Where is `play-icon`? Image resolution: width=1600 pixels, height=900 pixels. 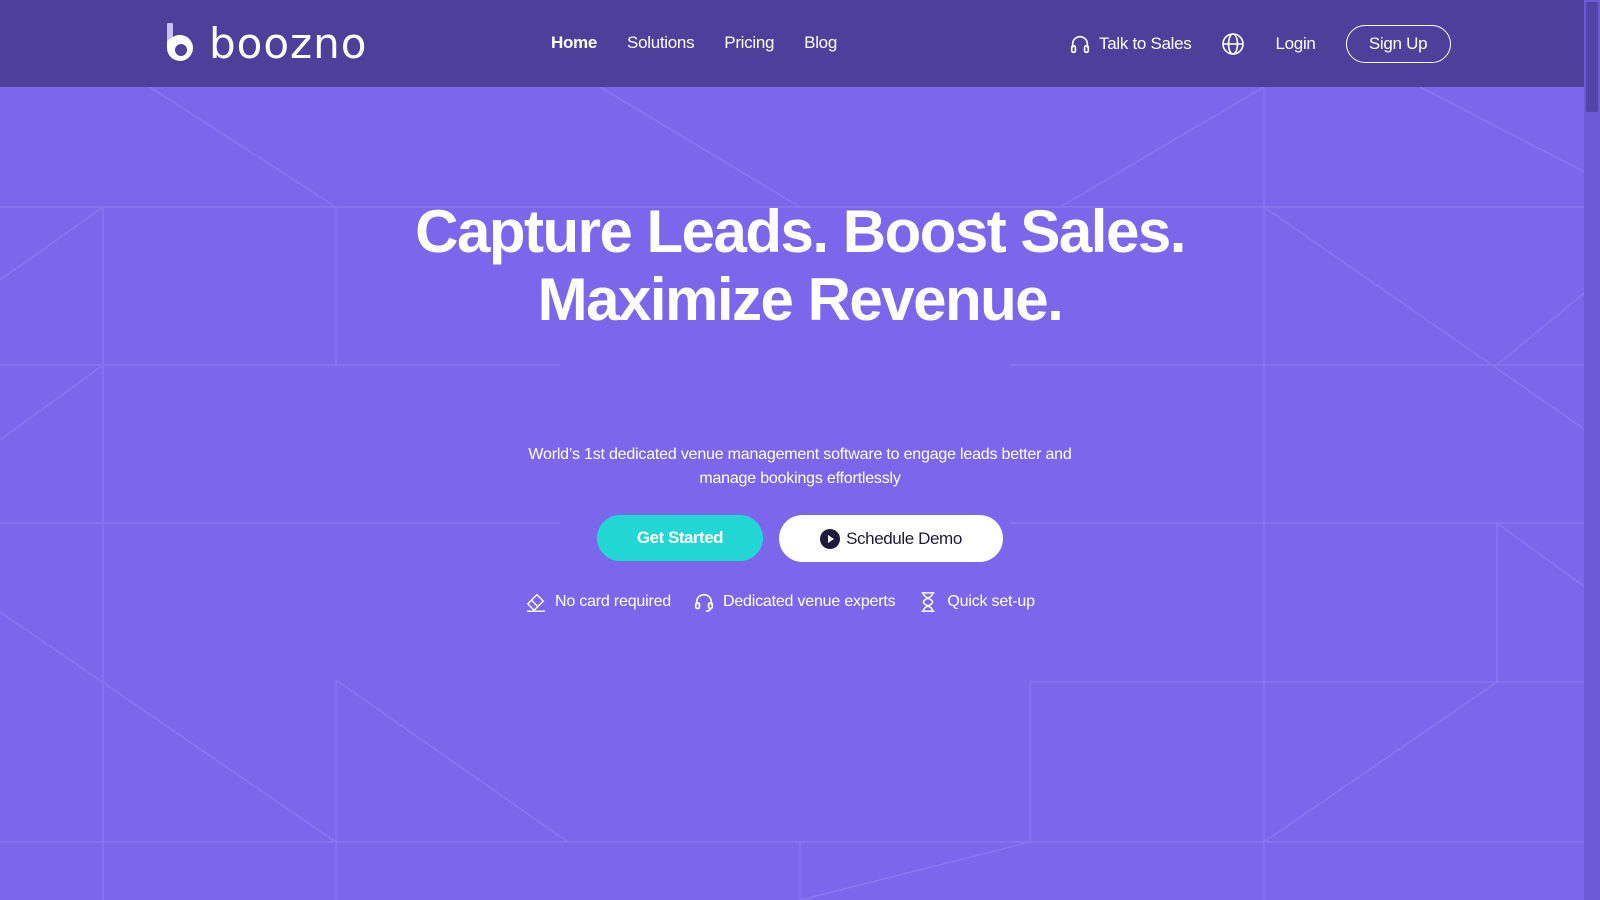
play-icon is located at coordinates (830, 538).